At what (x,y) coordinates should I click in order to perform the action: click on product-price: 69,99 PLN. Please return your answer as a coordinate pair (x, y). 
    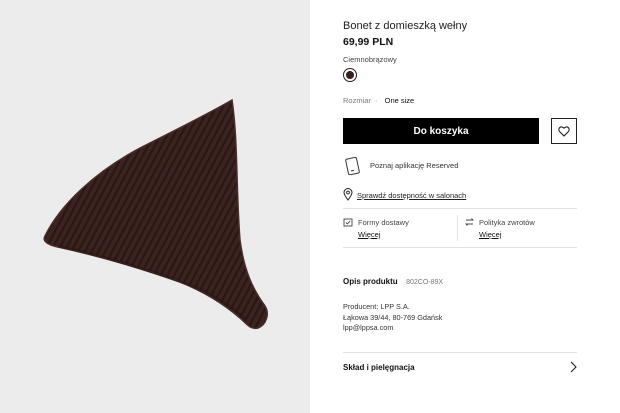
    Looking at the image, I should click on (368, 42).